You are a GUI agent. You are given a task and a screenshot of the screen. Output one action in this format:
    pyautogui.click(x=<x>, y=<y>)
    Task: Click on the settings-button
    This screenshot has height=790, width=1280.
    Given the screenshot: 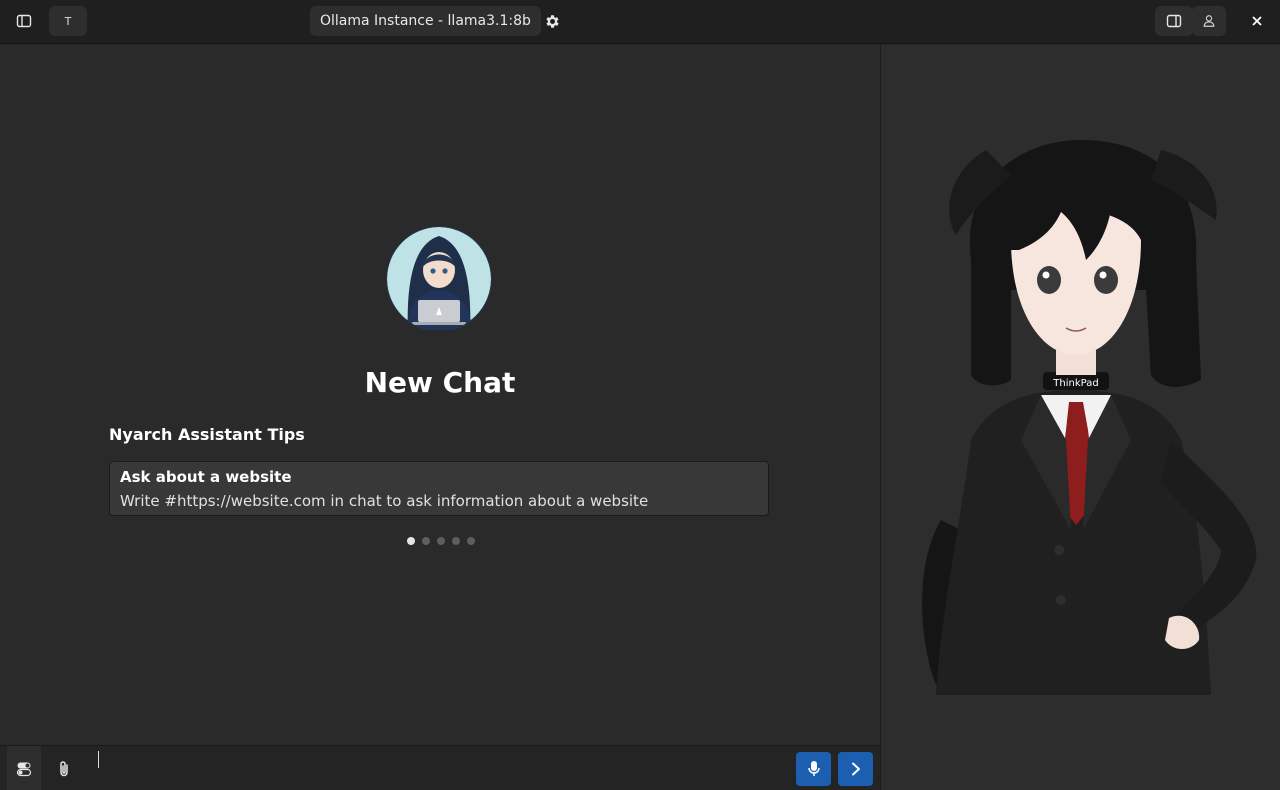 What is the action you would take?
    pyautogui.click(x=552, y=21)
    